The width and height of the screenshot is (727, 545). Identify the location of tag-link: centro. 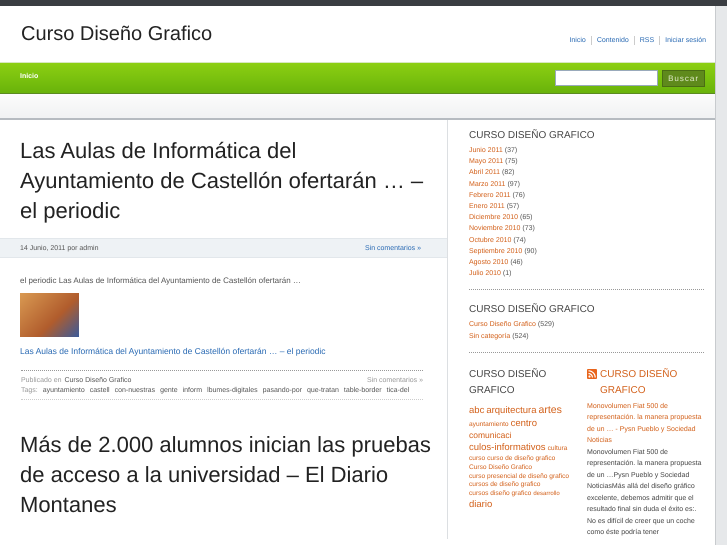
(523, 424).